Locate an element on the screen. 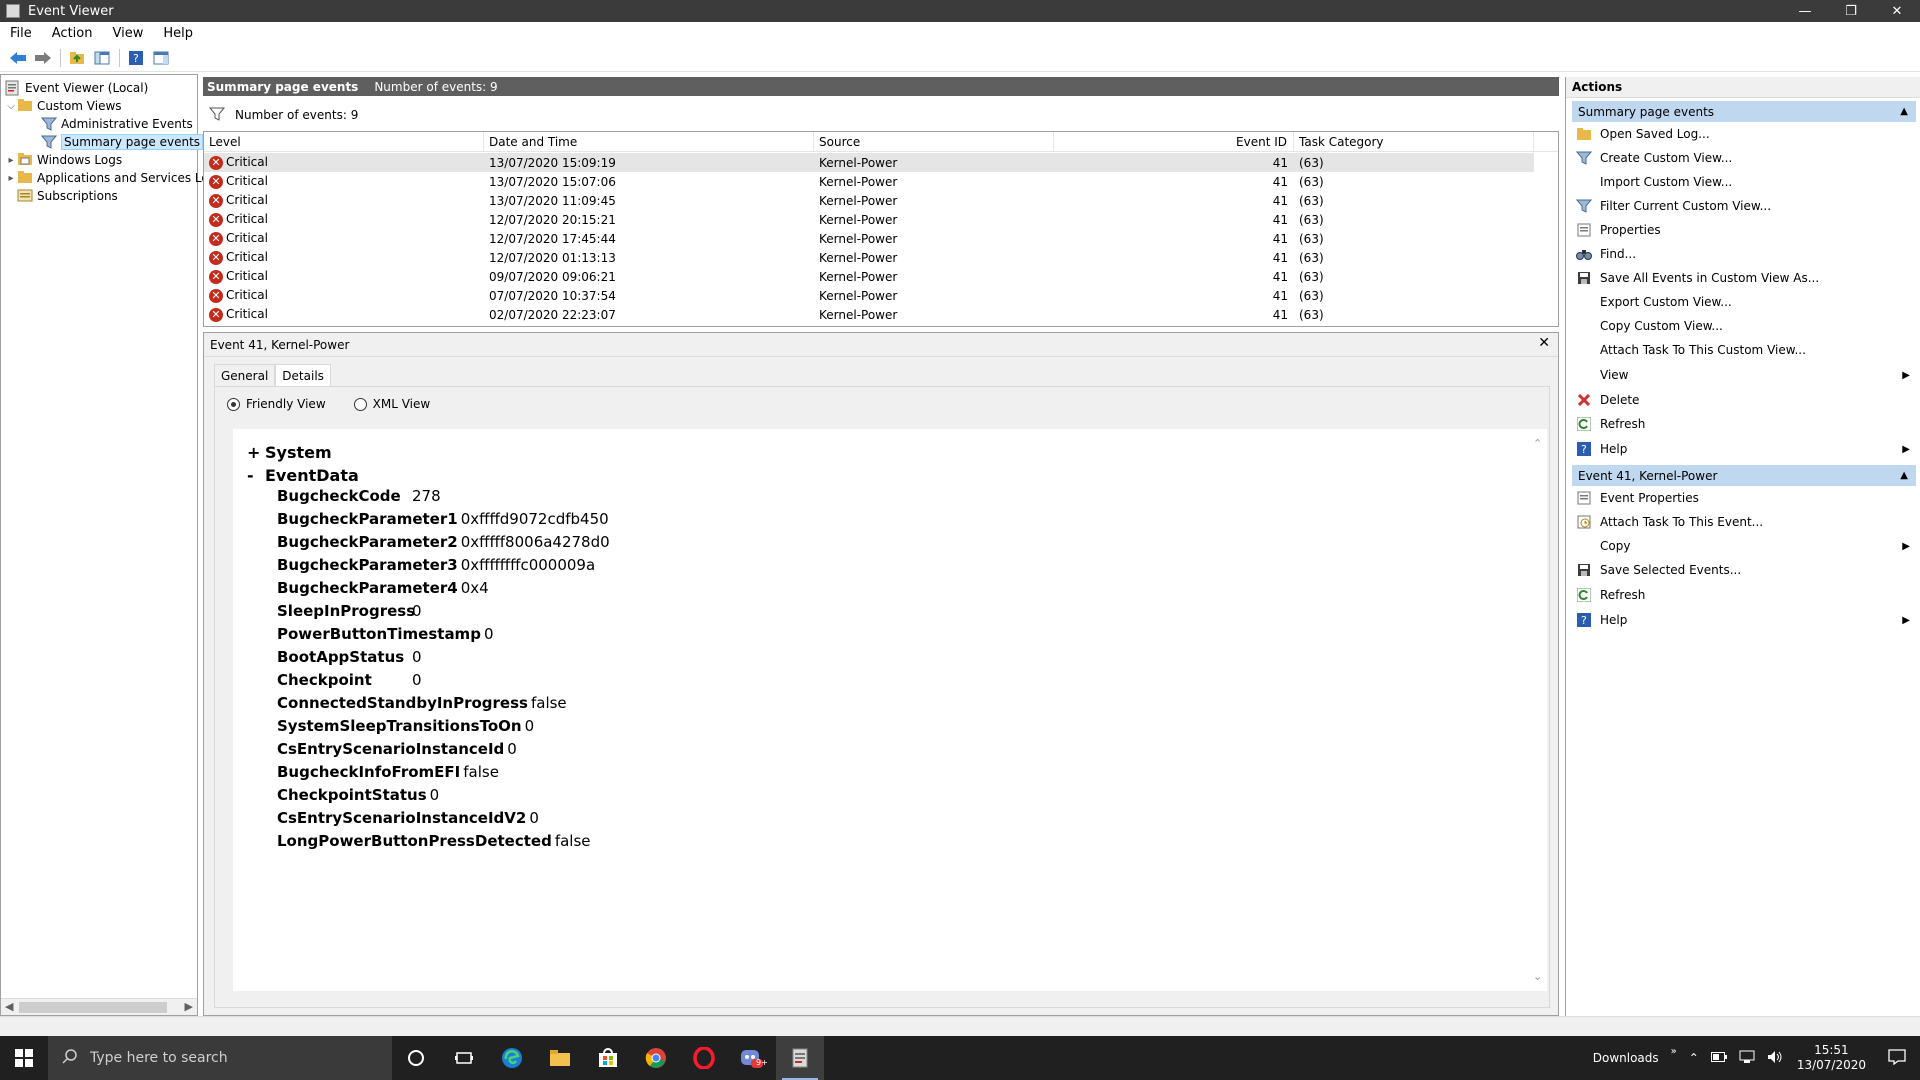 This screenshot has width=1920, height=1080. discord-icon: 9+ is located at coordinates (752, 1058).